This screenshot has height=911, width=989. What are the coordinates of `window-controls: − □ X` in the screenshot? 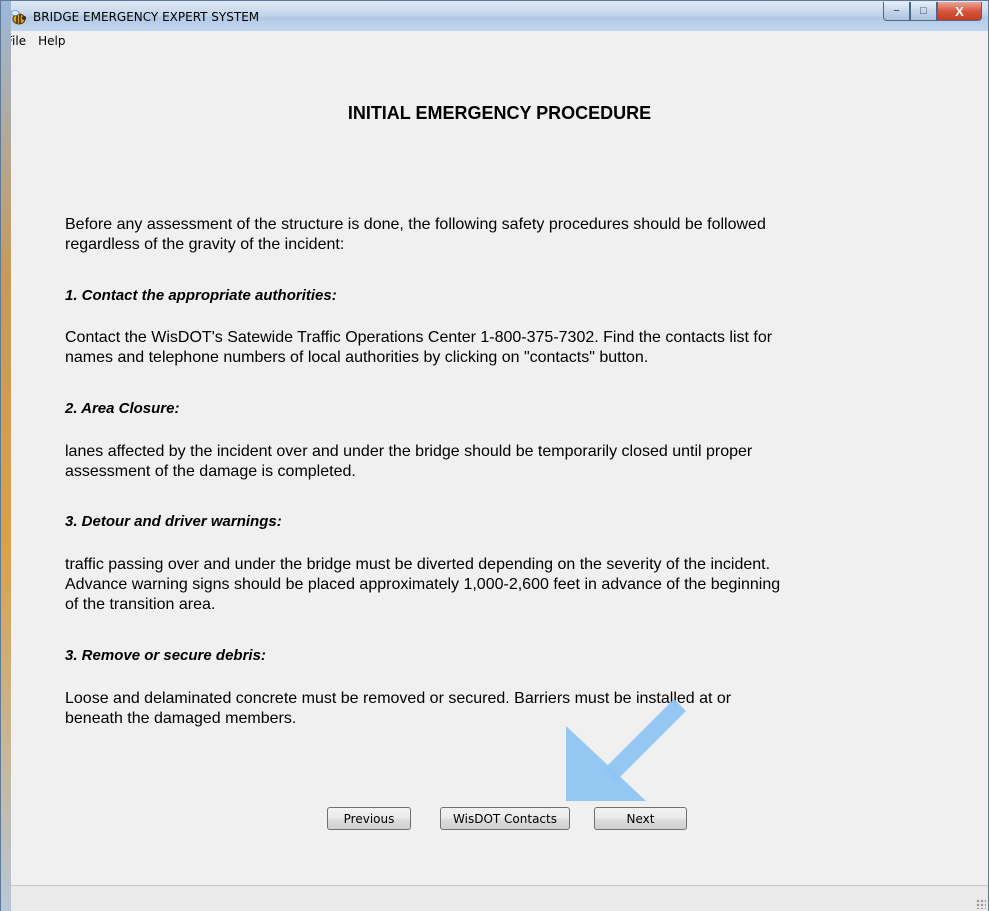 It's located at (932, 12).